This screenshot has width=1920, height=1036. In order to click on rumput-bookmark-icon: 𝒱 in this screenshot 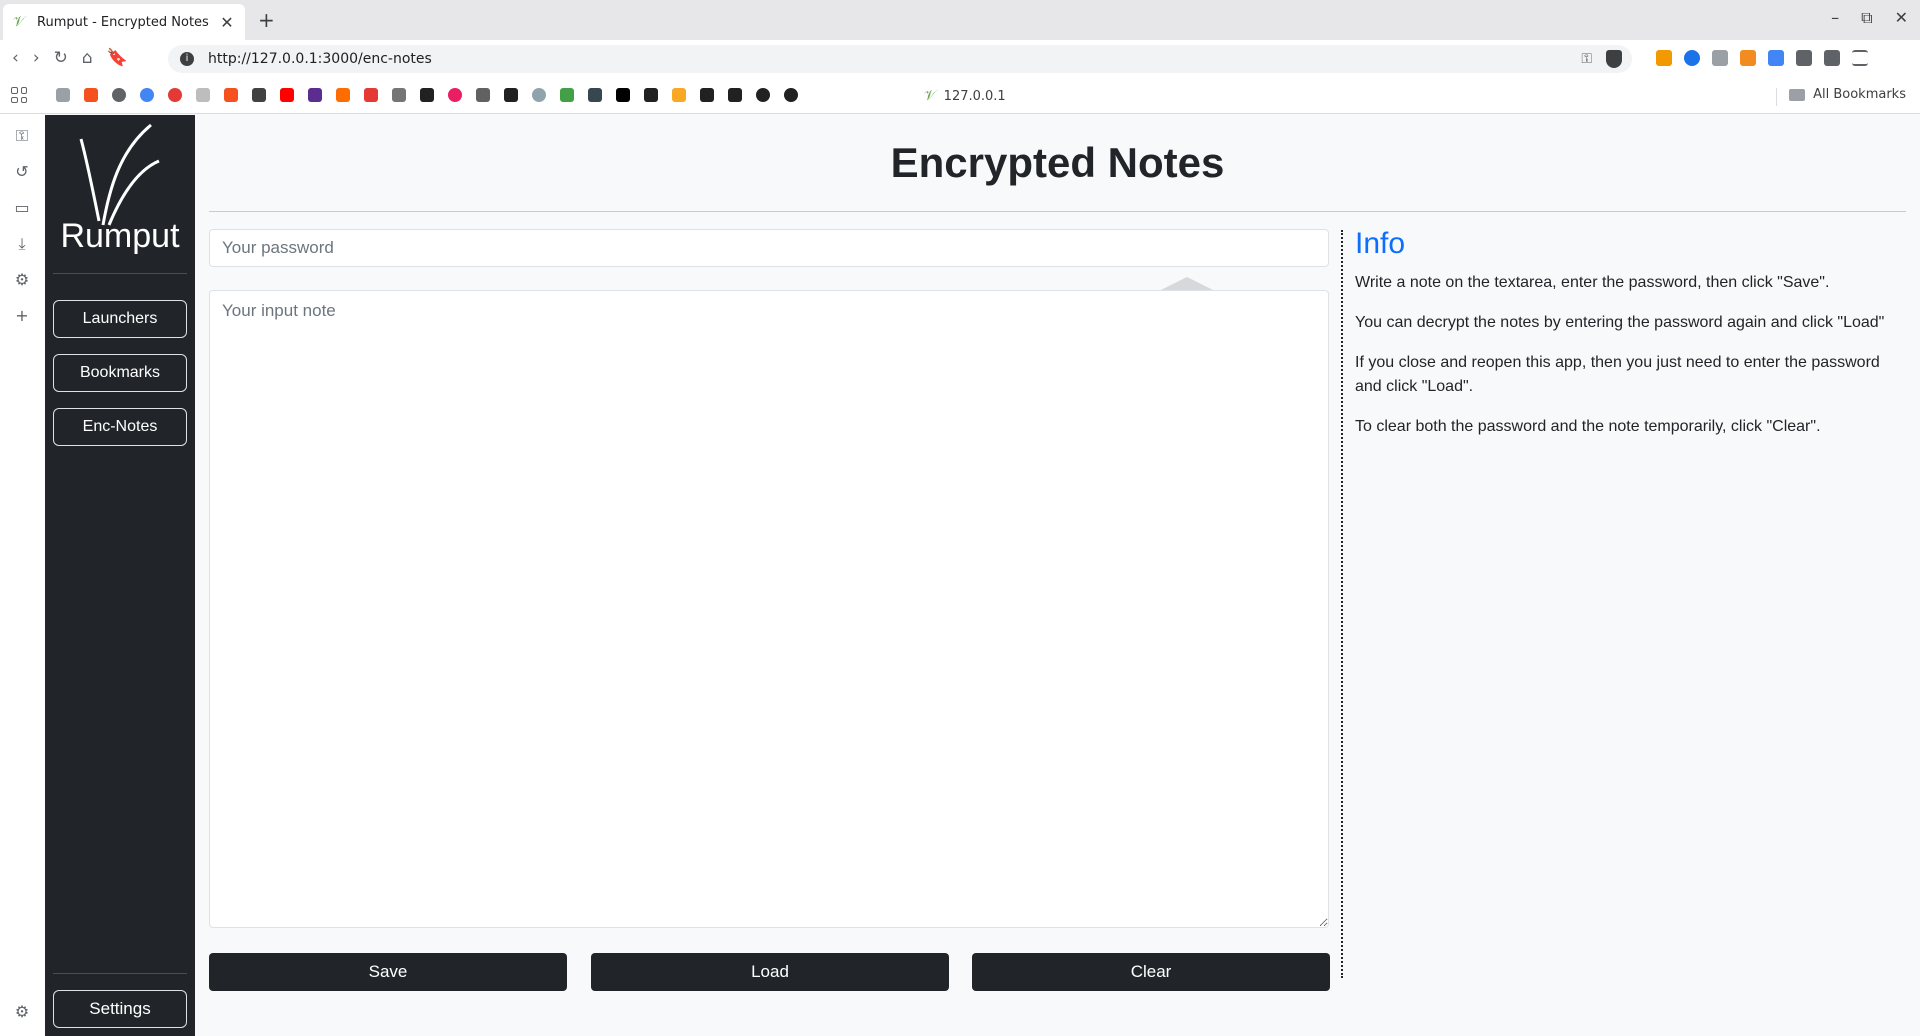, I will do `click(930, 96)`.